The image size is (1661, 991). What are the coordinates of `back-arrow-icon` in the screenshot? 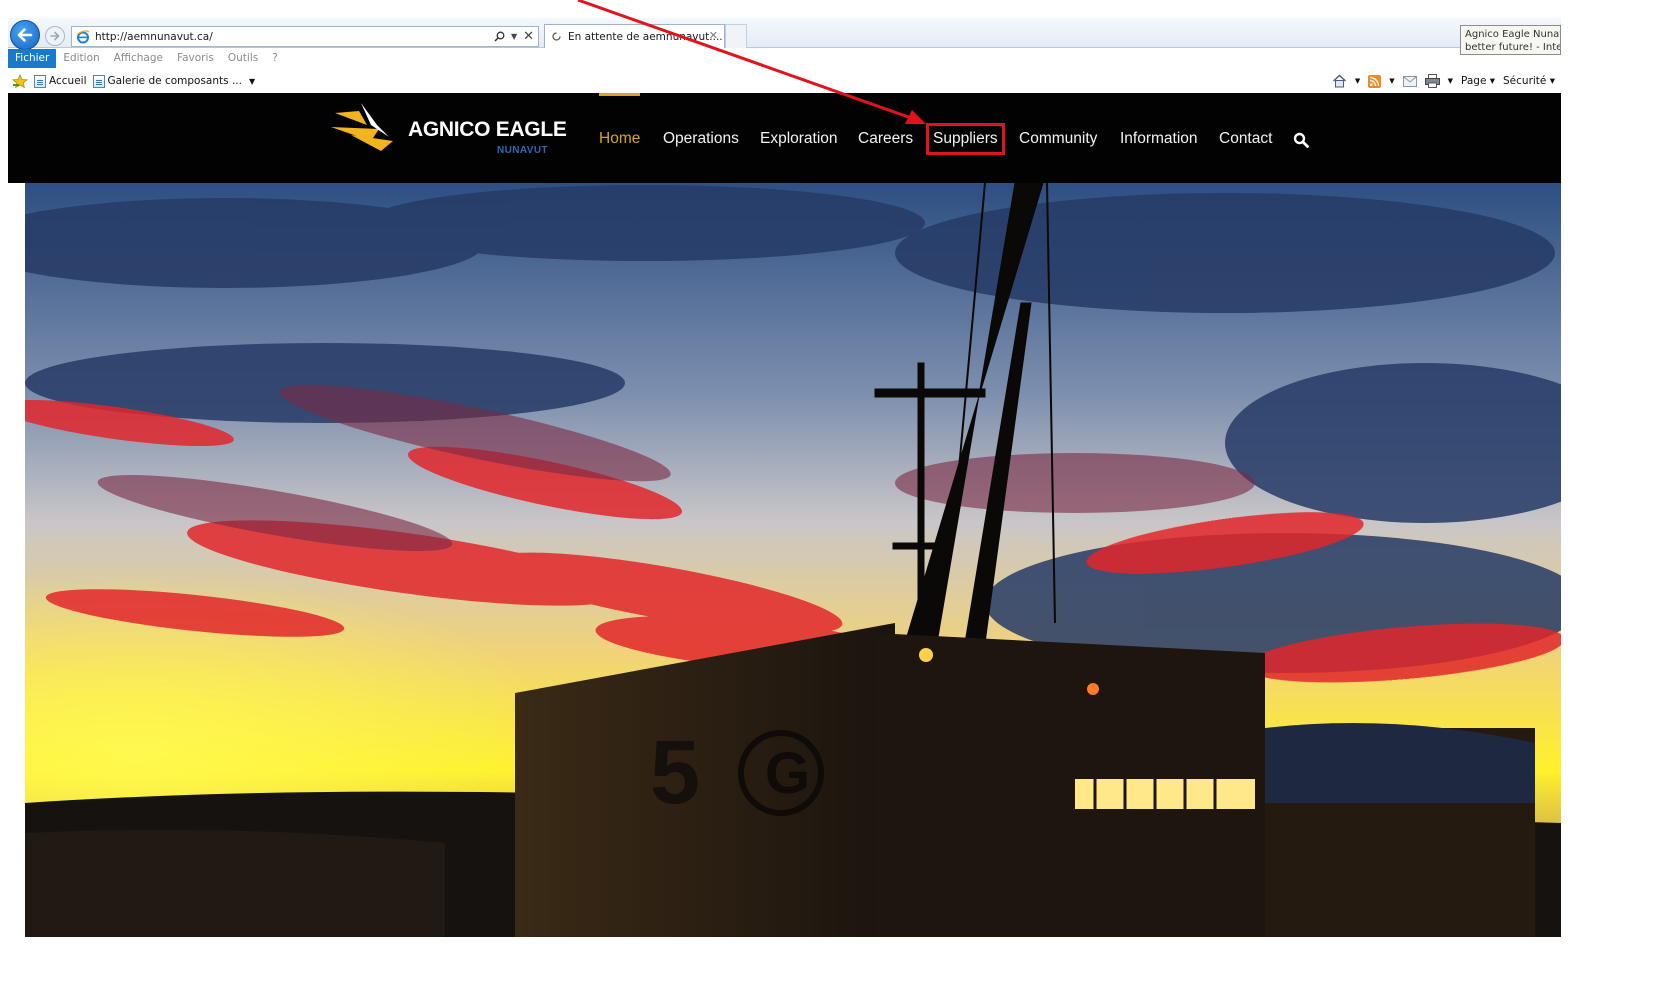 It's located at (25, 35).